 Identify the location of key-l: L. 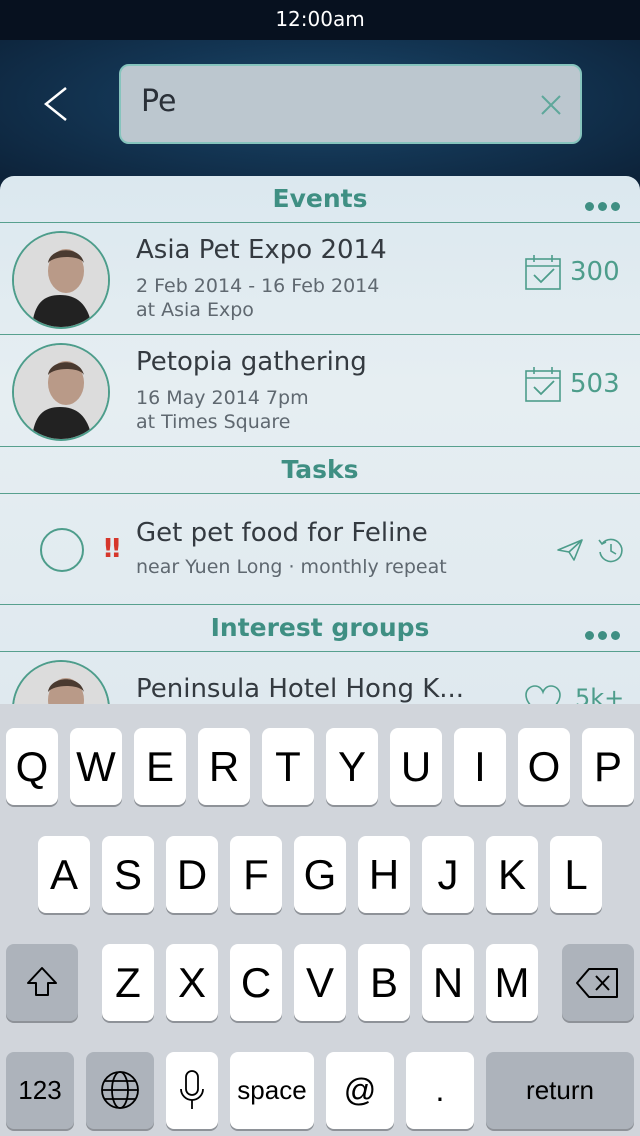
(576, 874).